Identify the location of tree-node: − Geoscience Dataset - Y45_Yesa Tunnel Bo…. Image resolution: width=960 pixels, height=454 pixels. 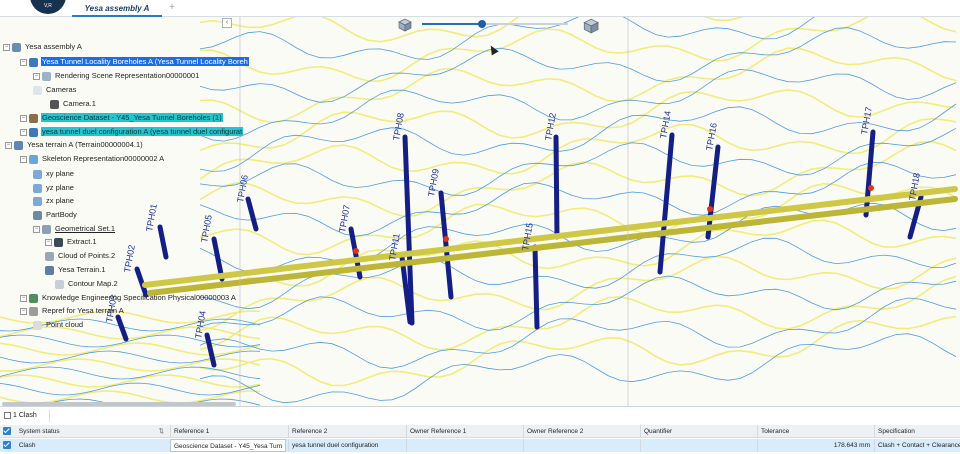
(121, 118).